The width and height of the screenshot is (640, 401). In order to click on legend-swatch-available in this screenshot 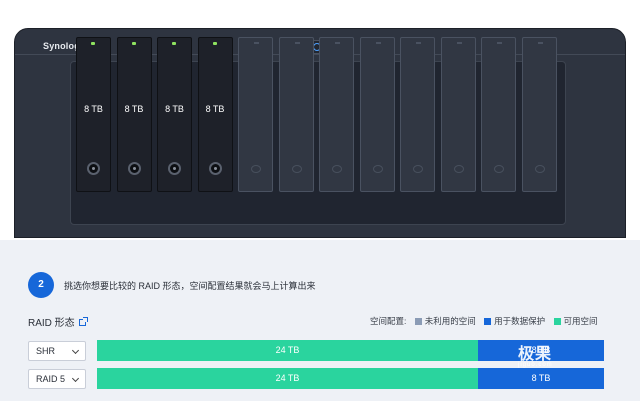, I will do `click(557, 321)`.